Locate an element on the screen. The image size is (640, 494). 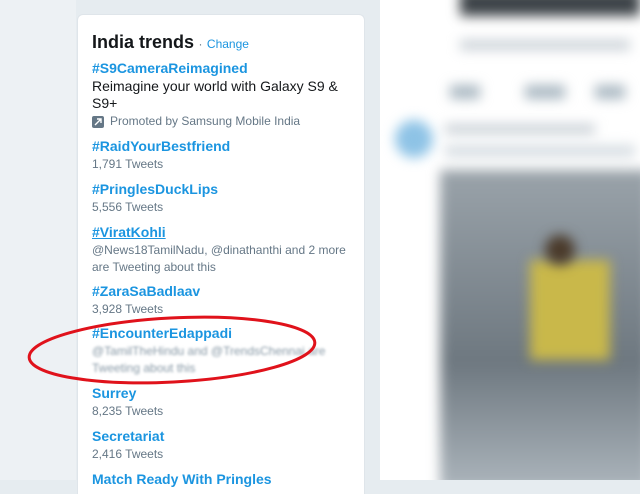
trend-name: #EncounterEdappadi is located at coordinates (223, 333).